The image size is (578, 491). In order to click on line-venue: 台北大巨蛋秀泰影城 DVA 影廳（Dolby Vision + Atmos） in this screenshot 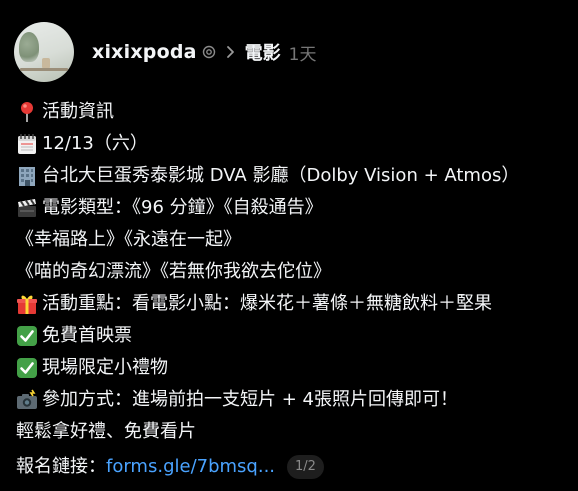, I will do `click(295, 176)`.